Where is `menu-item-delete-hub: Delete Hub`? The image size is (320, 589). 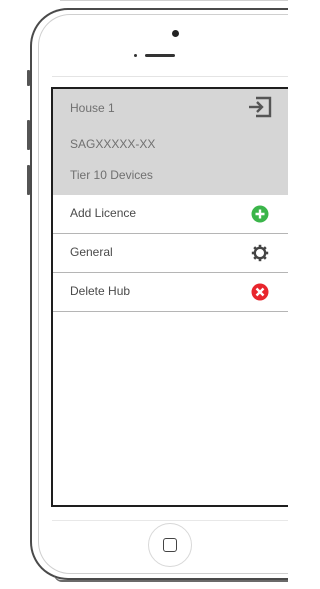
menu-item-delete-hub: Delete Hub is located at coordinates (170, 292).